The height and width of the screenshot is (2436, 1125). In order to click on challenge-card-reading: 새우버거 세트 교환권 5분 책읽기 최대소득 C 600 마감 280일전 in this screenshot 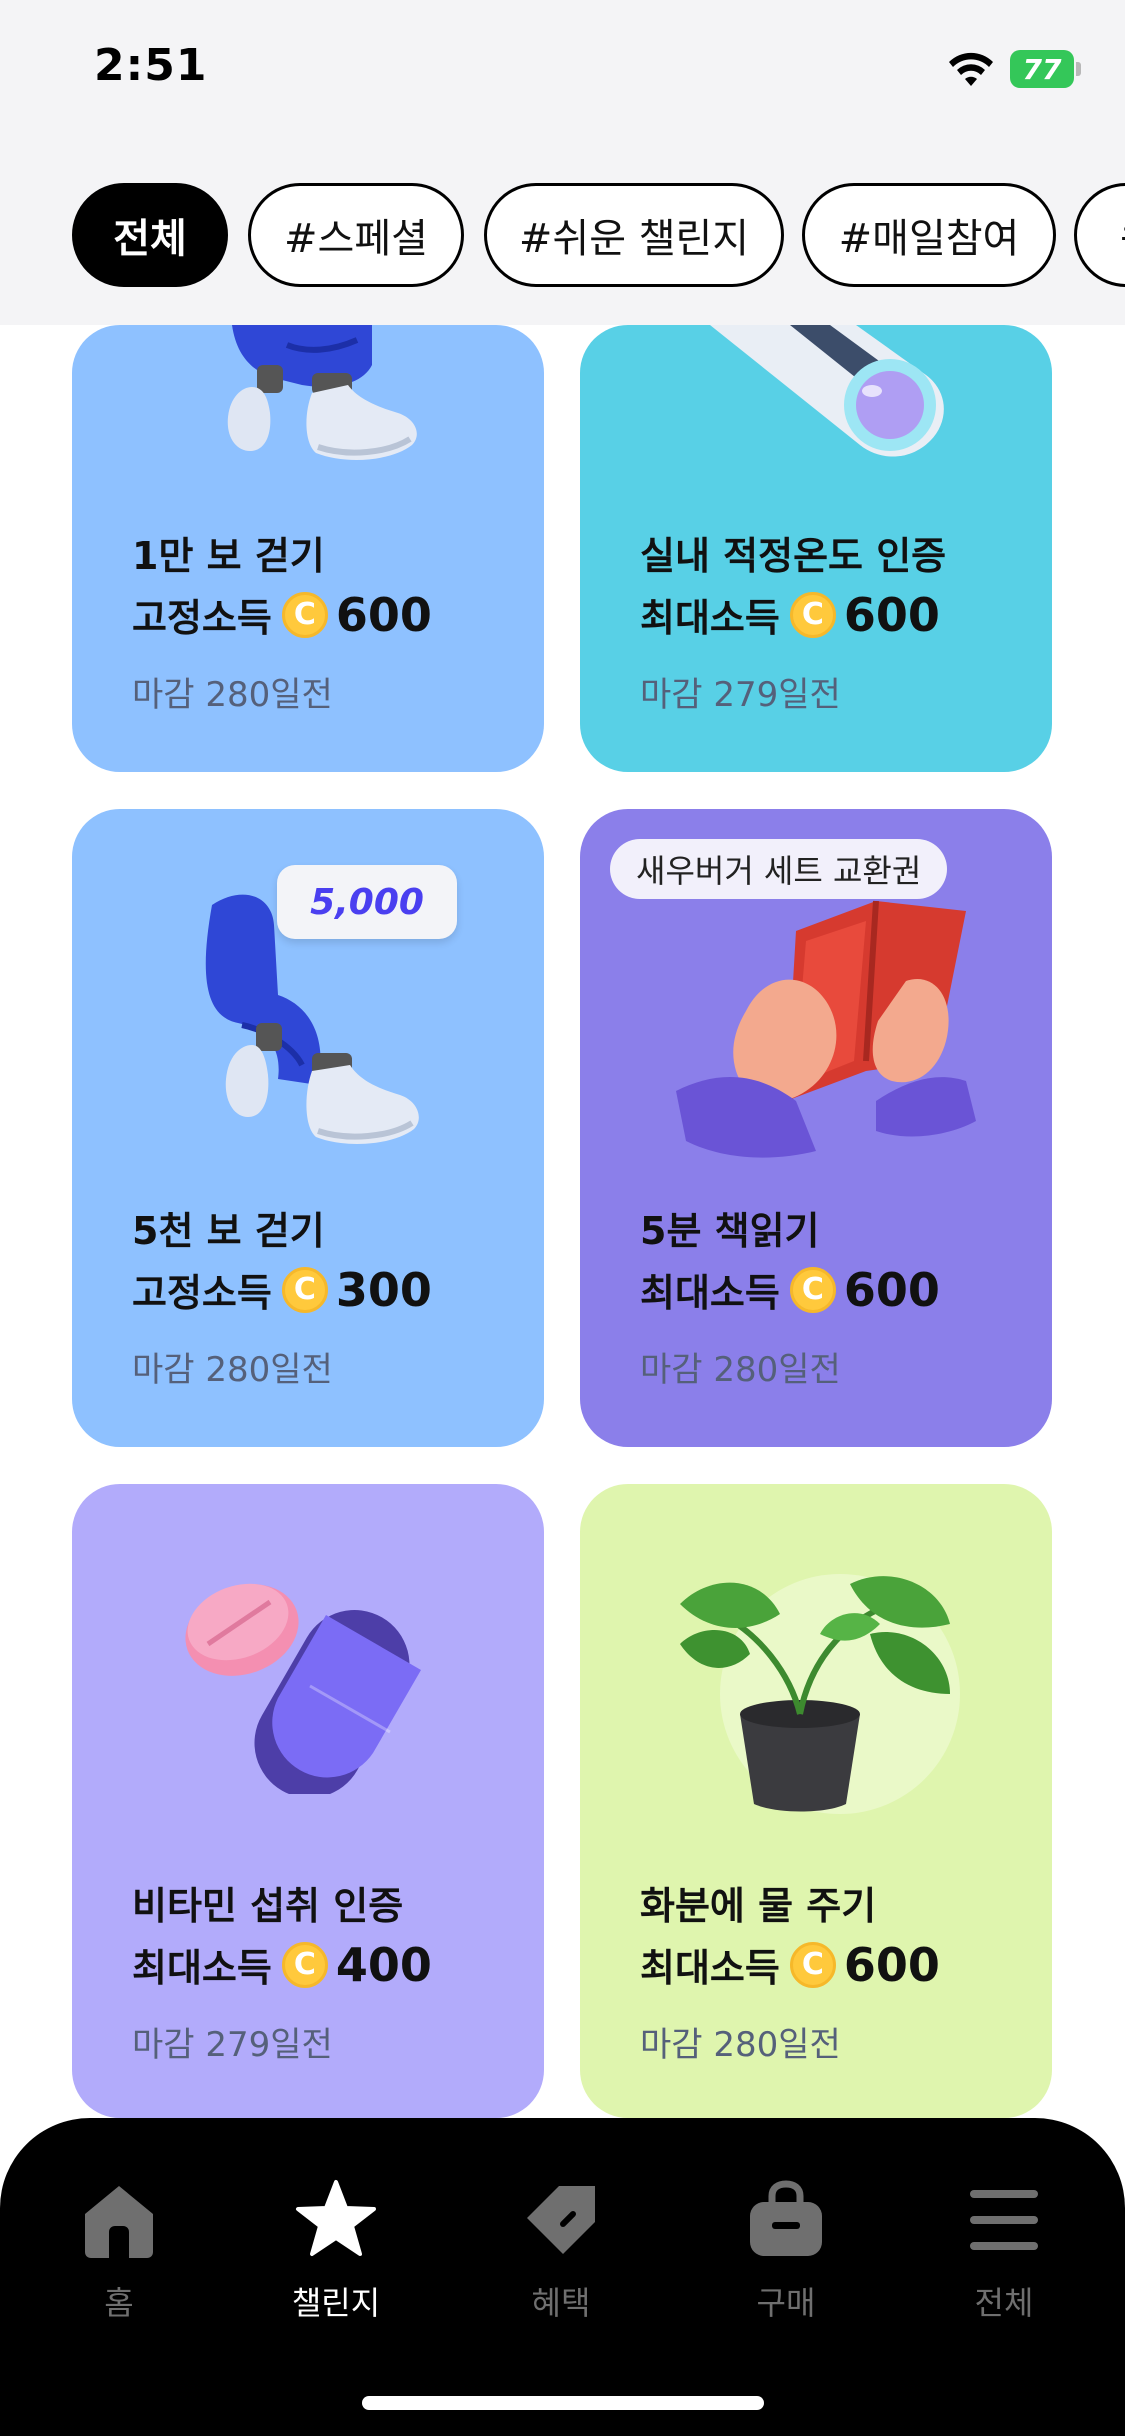, I will do `click(816, 1128)`.